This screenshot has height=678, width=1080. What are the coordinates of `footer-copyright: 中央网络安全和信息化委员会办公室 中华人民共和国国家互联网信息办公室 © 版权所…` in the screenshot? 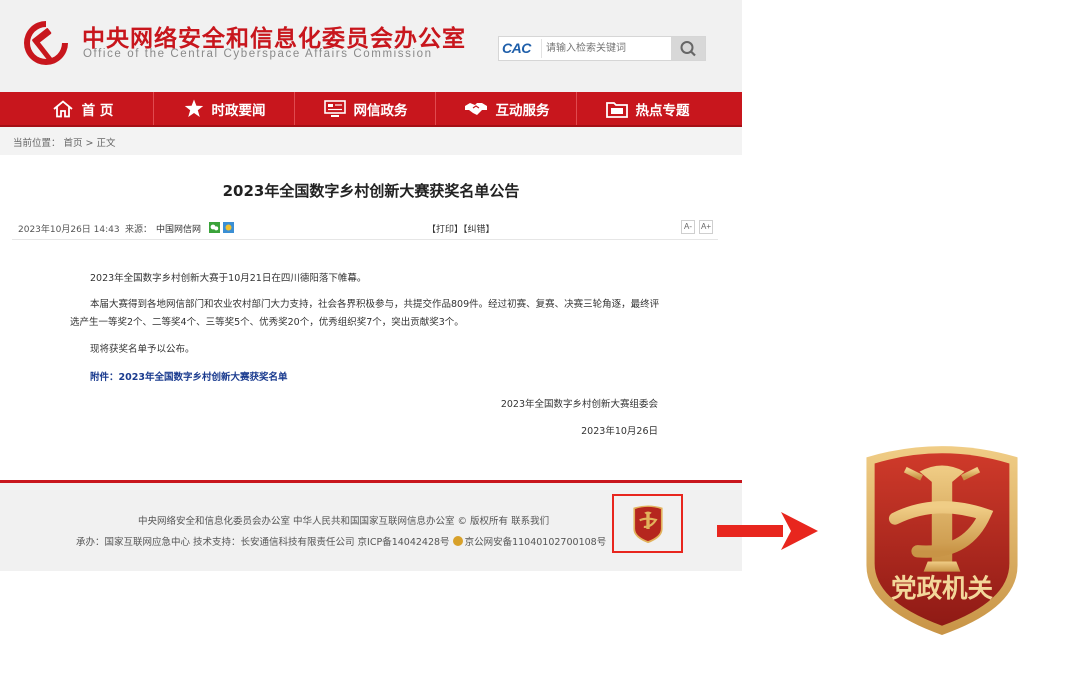 It's located at (344, 521).